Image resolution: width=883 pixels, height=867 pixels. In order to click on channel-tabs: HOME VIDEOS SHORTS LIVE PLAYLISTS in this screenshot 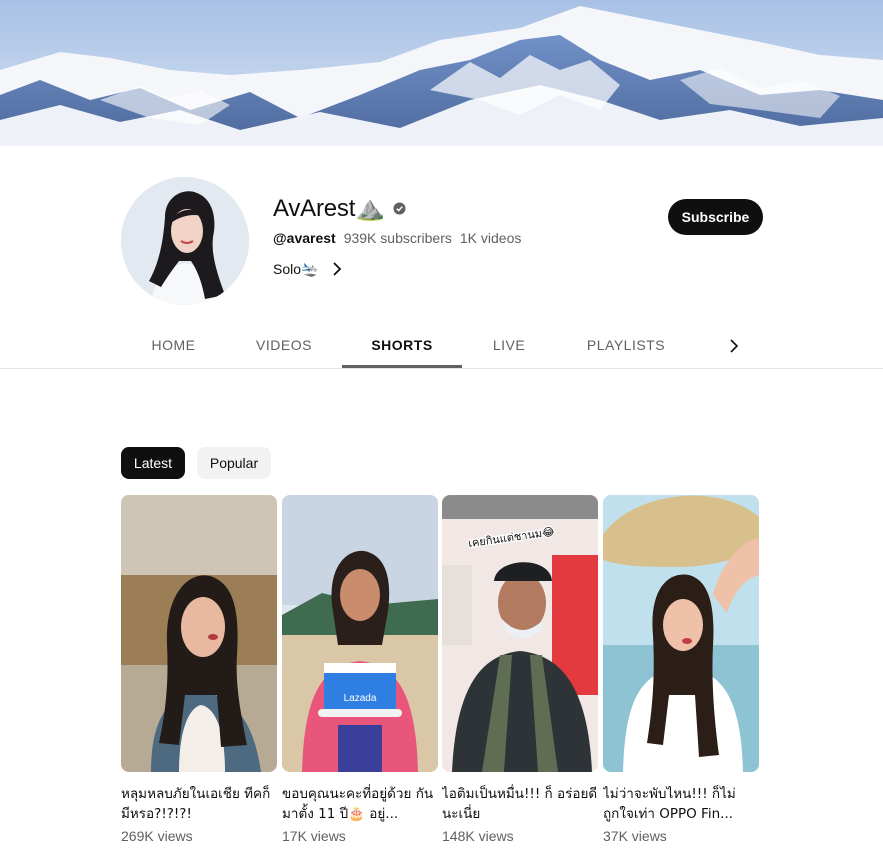, I will do `click(441, 345)`.